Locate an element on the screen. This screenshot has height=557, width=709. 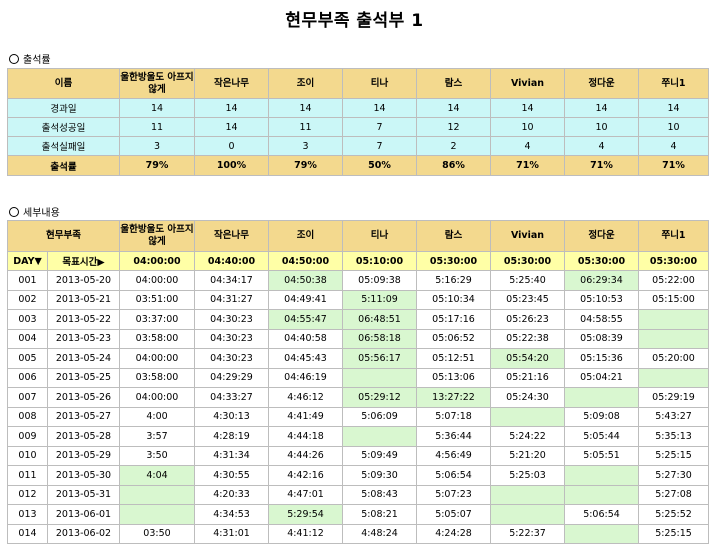
time-cell: 5:06:09 is located at coordinates (379, 416).